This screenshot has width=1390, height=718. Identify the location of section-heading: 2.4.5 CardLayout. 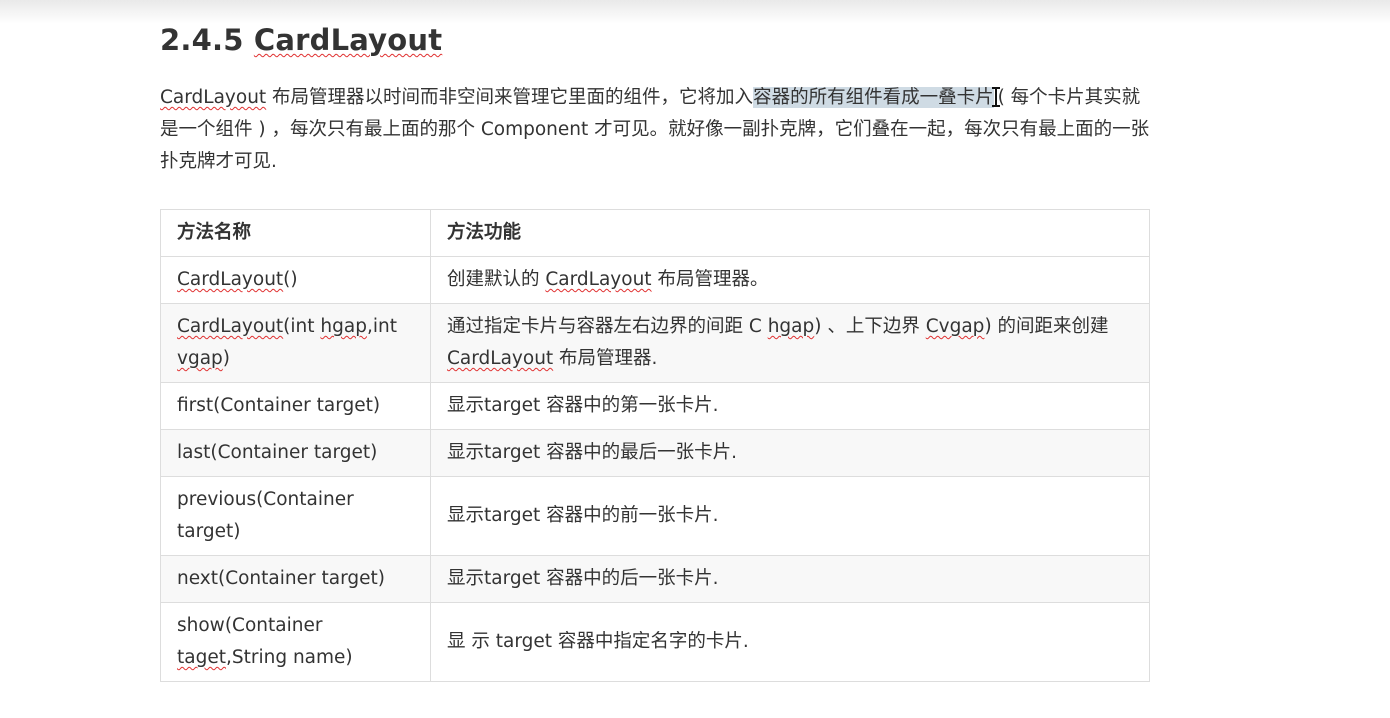
(655, 40).